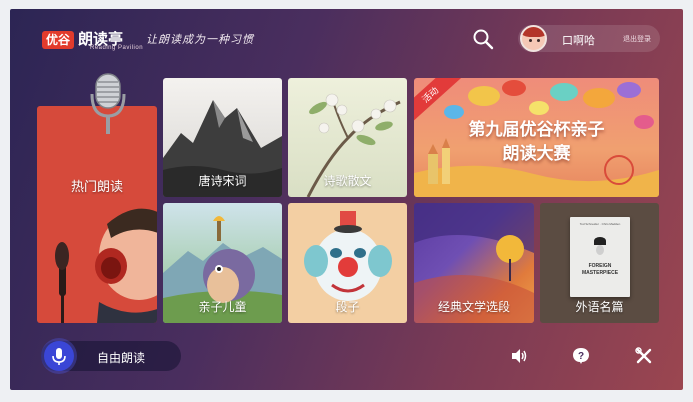 The width and height of the screenshot is (693, 402). What do you see at coordinates (347, 181) in the screenshot?
I see `tile-label: 诗歌散文` at bounding box center [347, 181].